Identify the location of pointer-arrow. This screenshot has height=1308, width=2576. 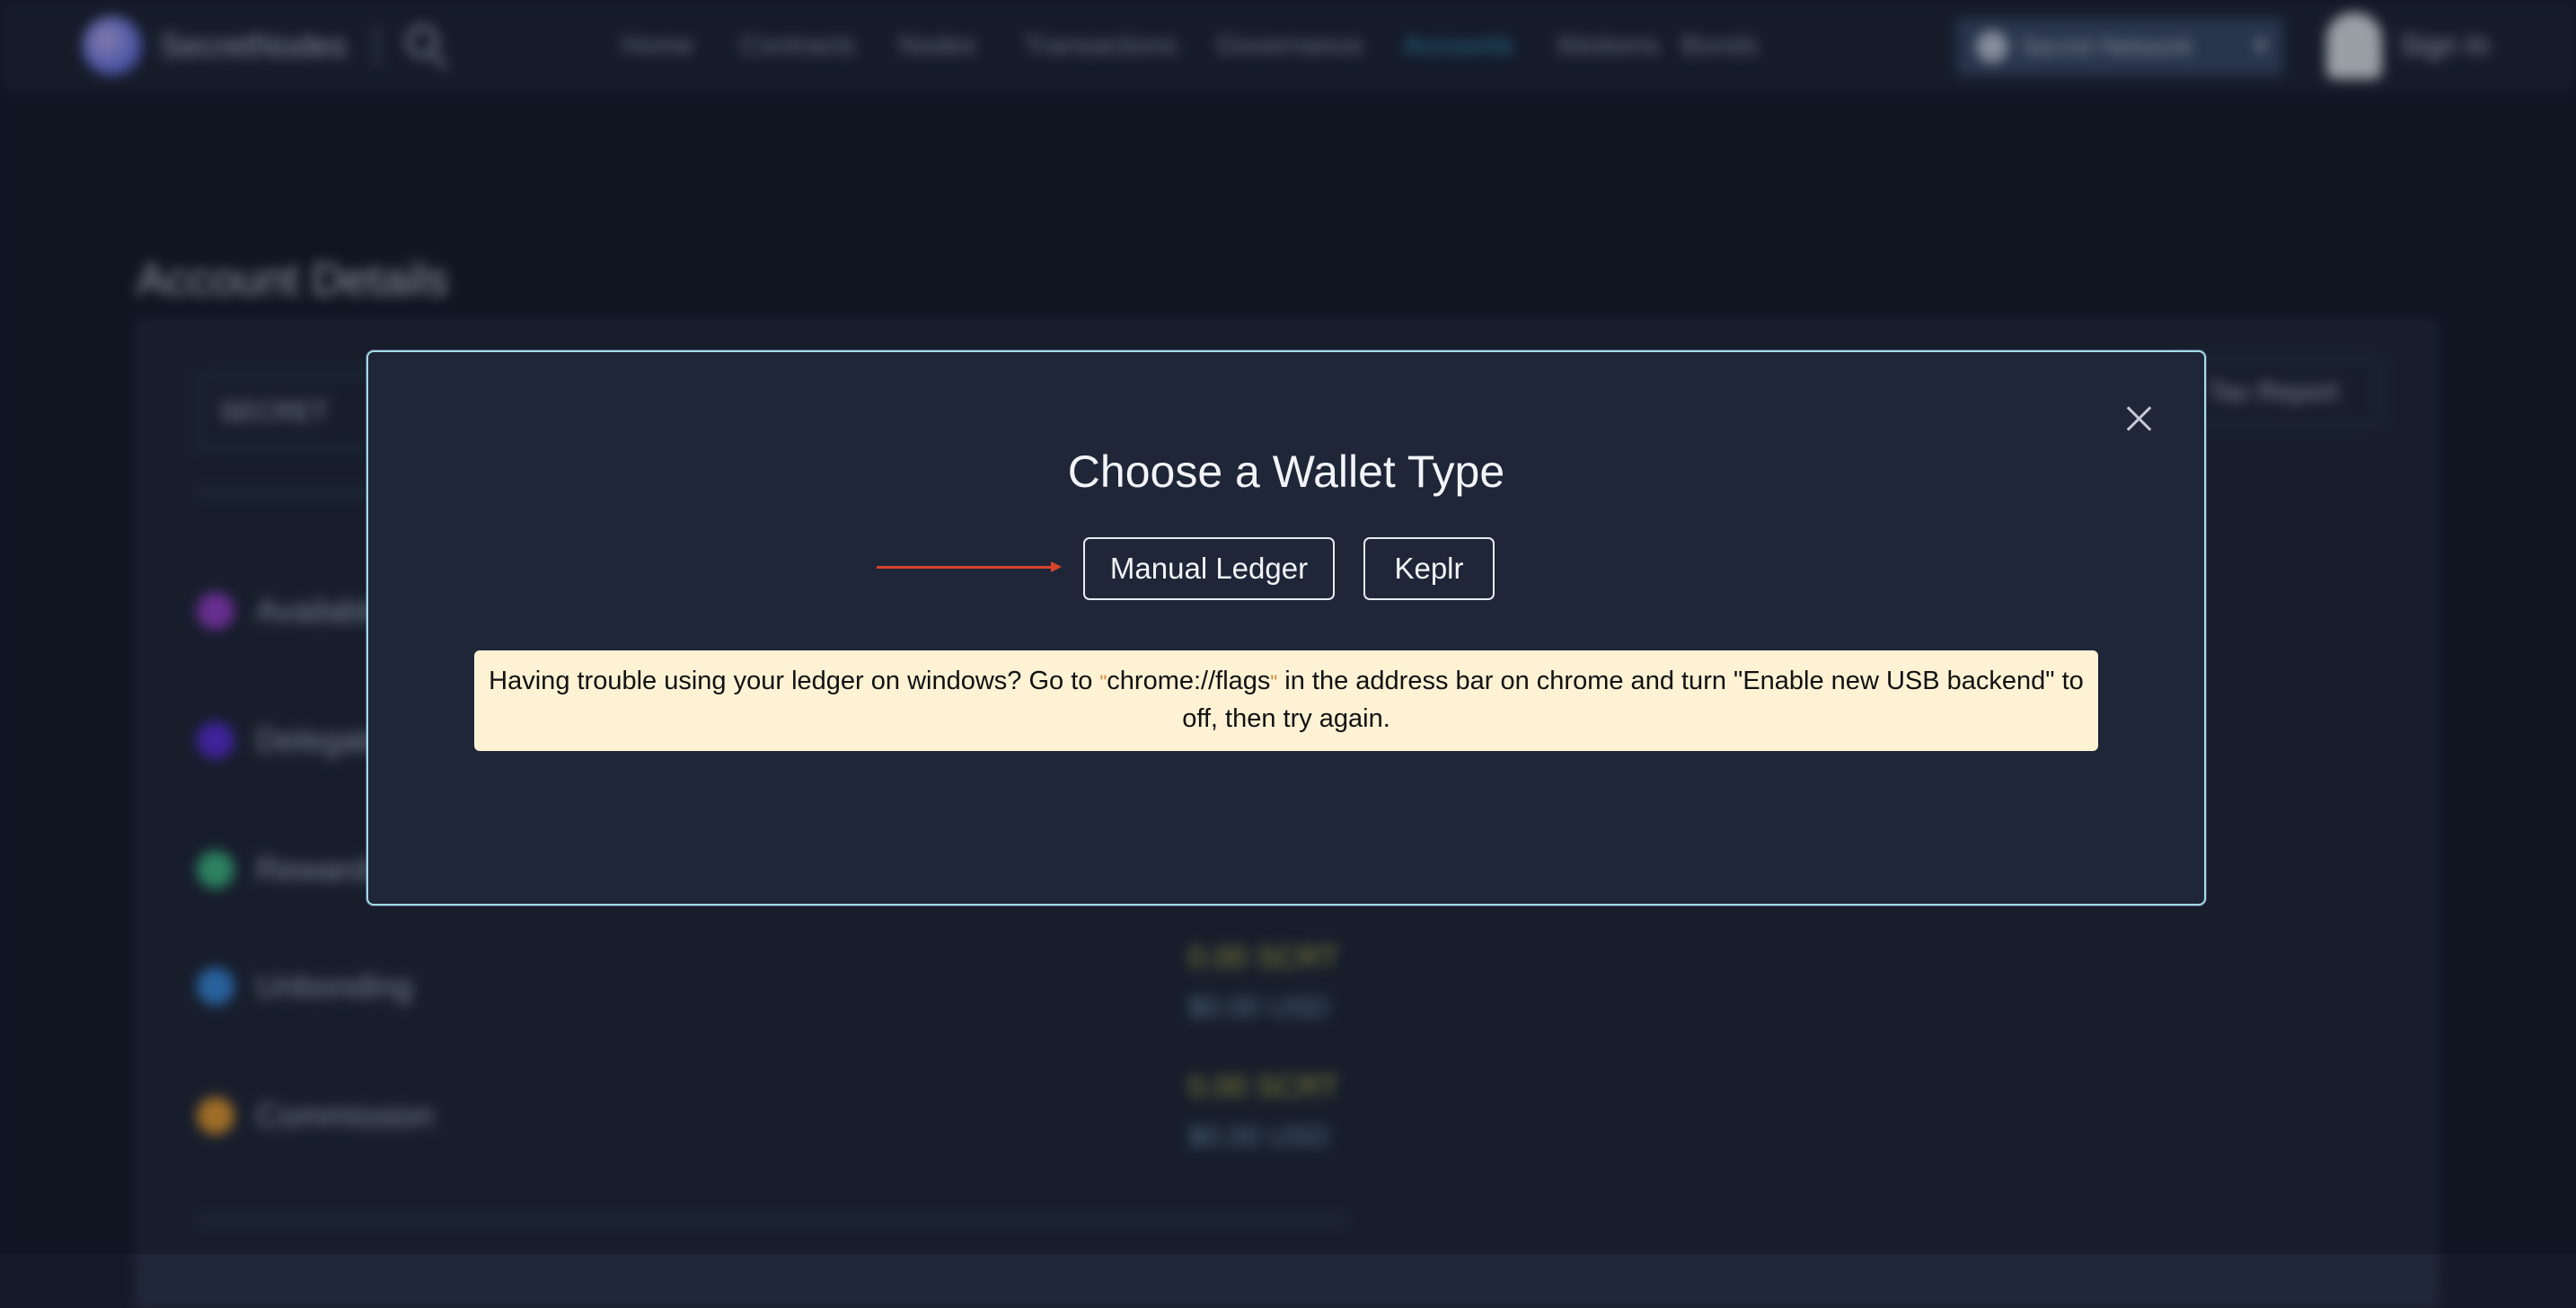
(966, 567).